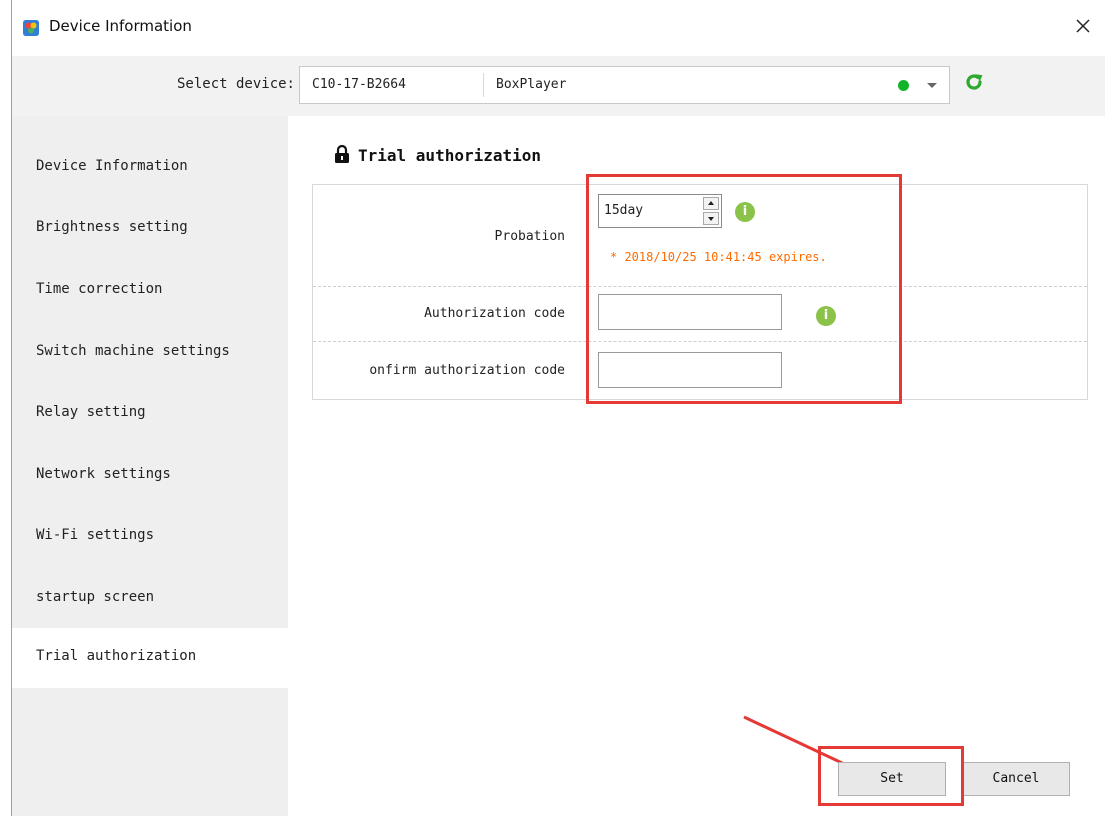 The image size is (1105, 816). I want to click on section-title: Trial authorization, so click(450, 155).